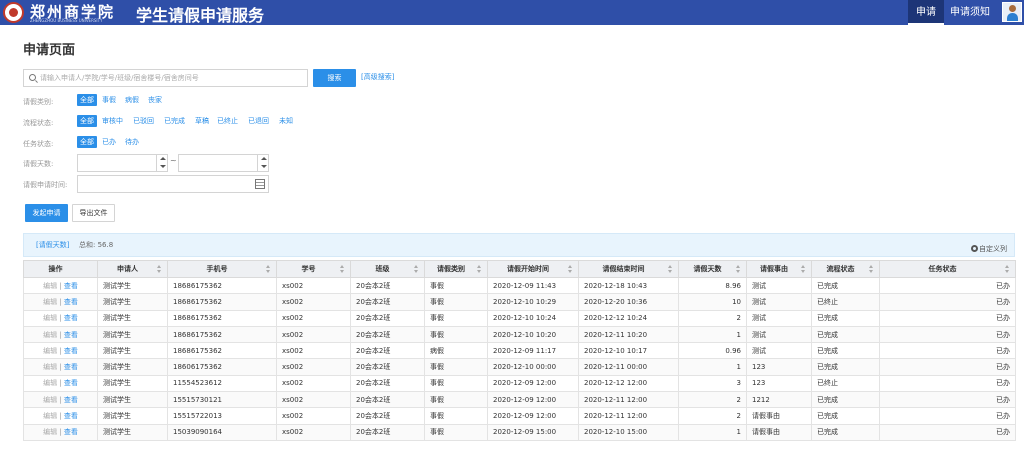  I want to click on flow-status-all: 全部, so click(87, 121).